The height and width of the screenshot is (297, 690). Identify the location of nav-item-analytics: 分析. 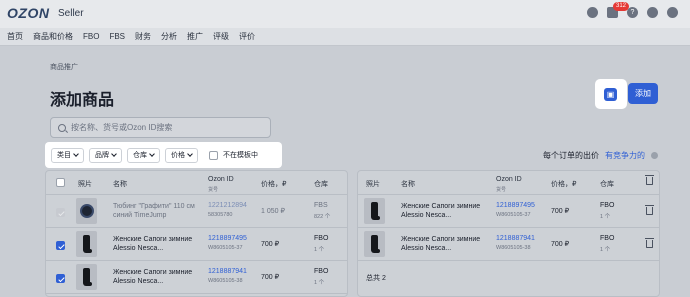
(169, 36).